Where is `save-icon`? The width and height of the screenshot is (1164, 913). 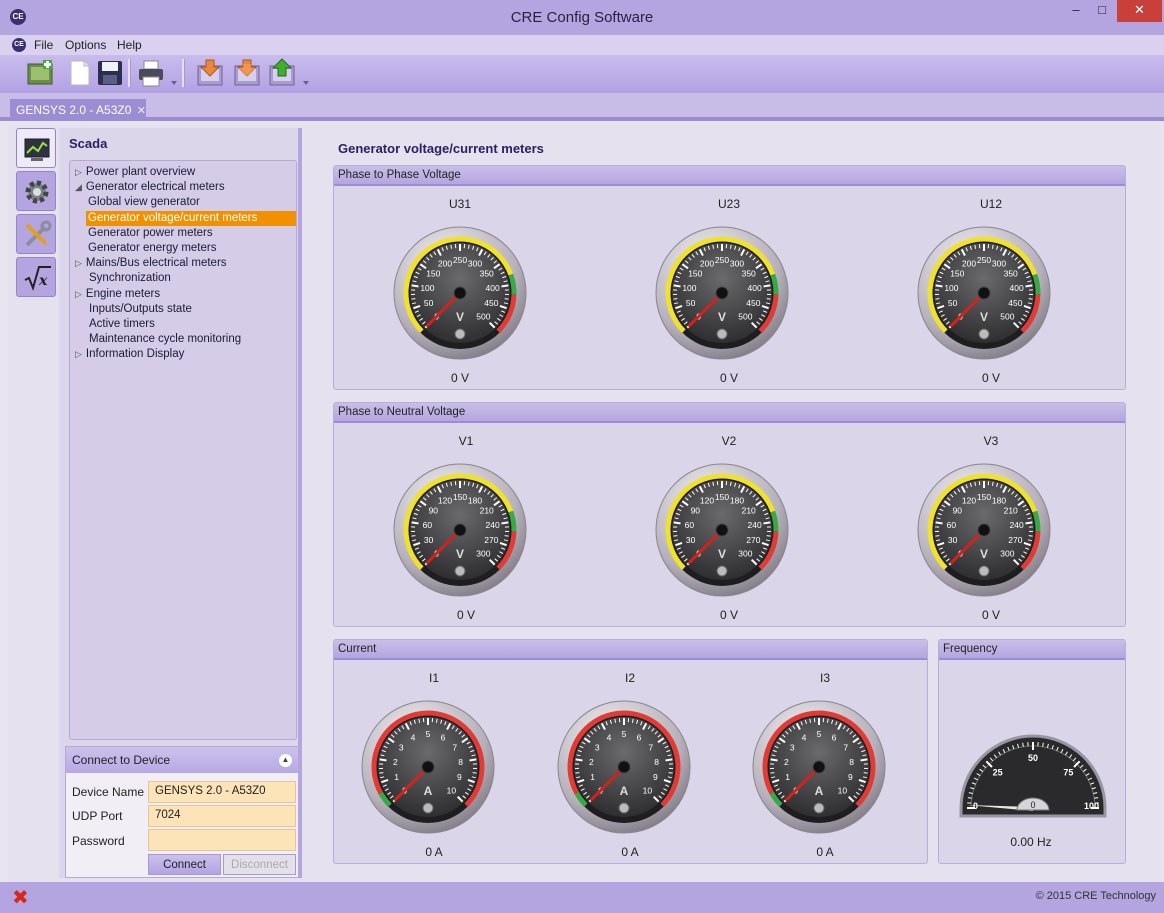
save-icon is located at coordinates (110, 73).